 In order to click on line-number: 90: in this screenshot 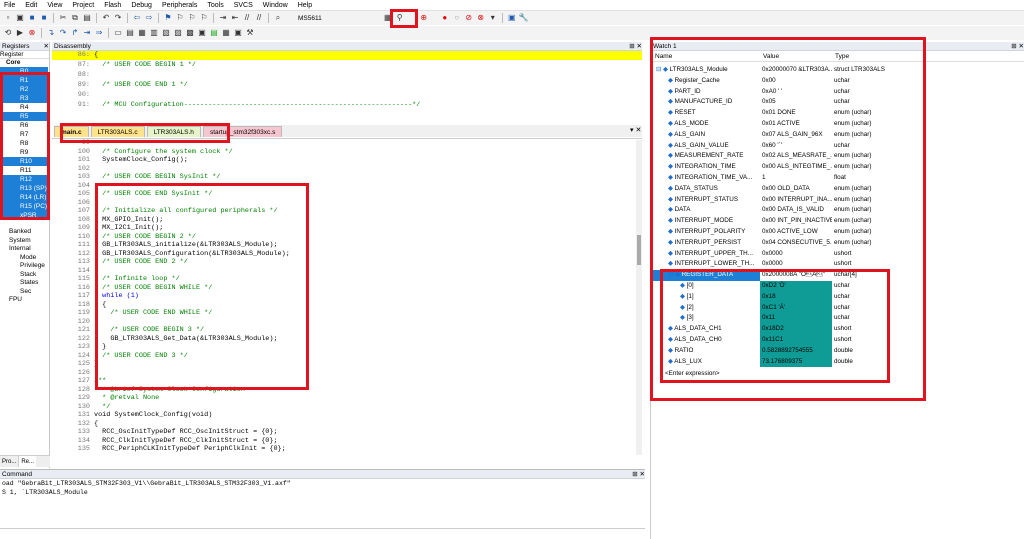, I will do `click(83, 95)`.